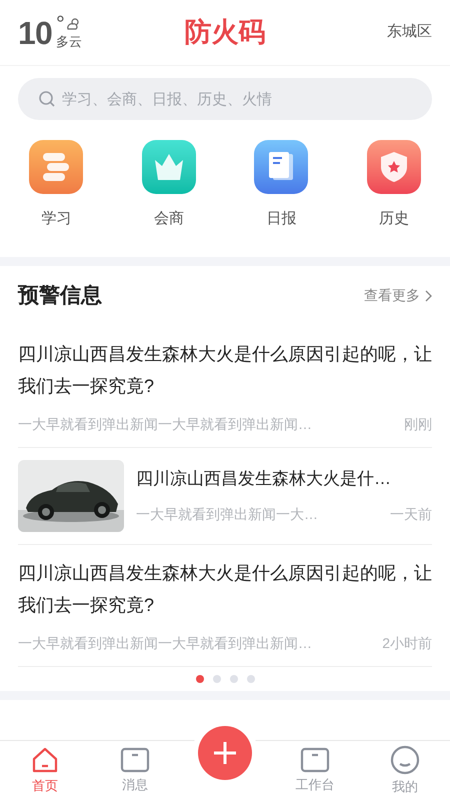  I want to click on add-button, so click(225, 753).